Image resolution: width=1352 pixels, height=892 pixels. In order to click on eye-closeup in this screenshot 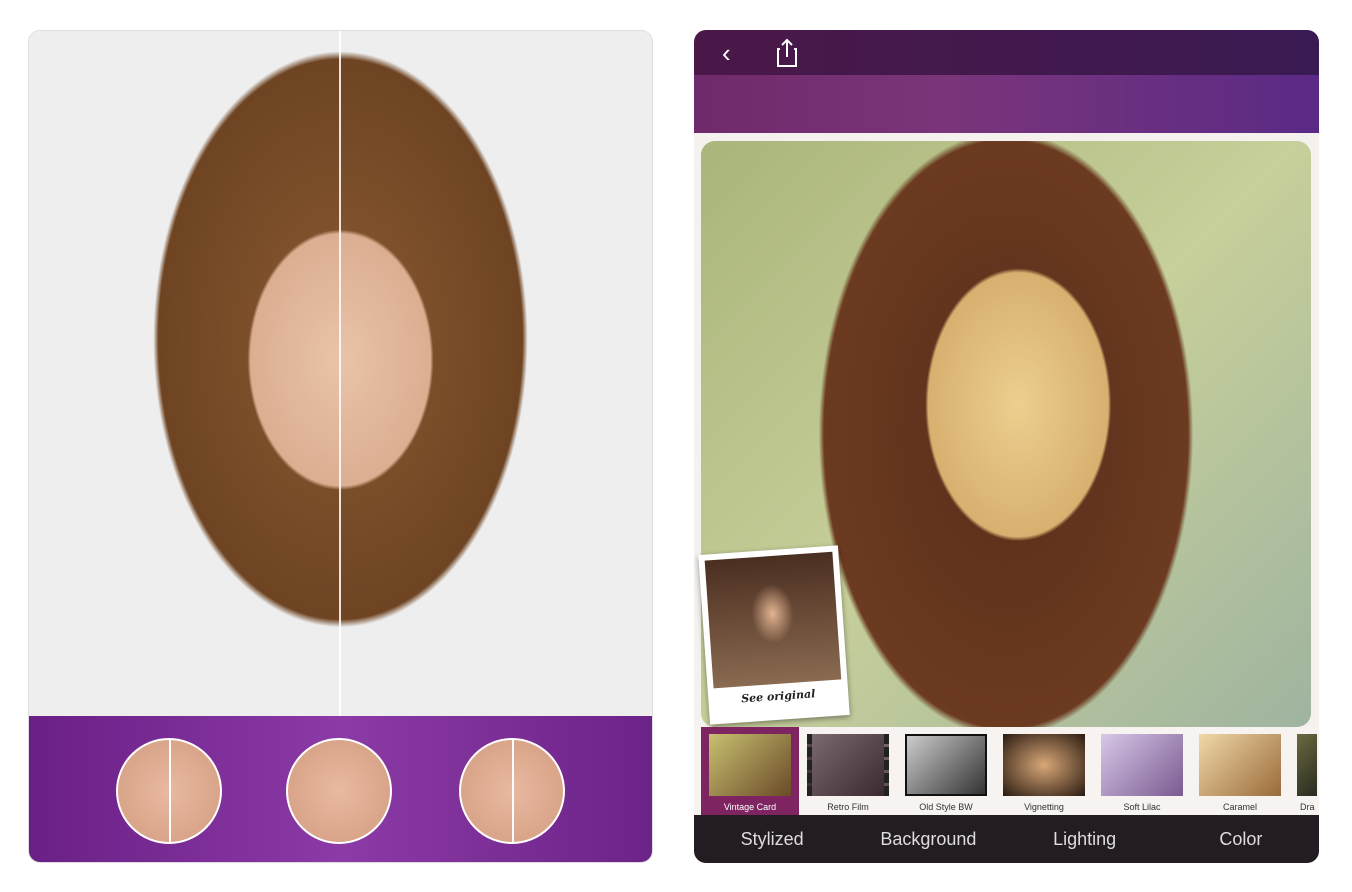, I will do `click(512, 791)`.